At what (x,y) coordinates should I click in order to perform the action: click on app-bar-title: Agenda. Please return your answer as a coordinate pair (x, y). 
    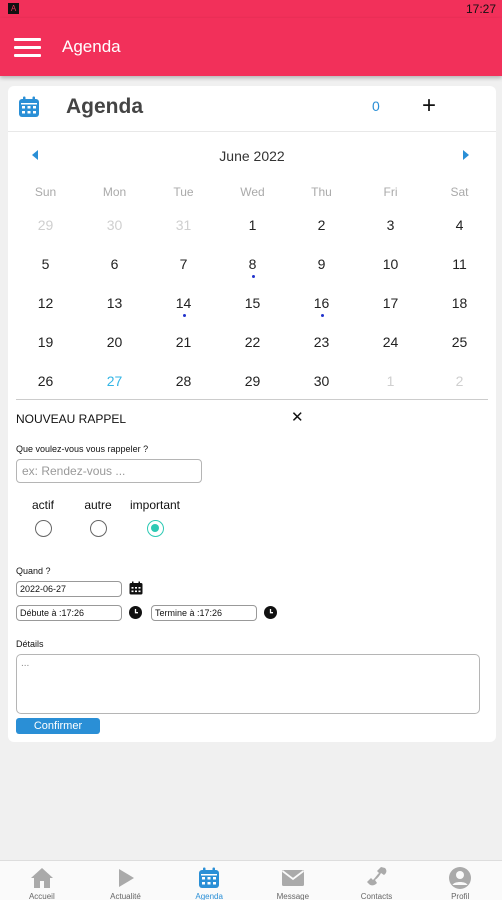
    Looking at the image, I should click on (91, 46).